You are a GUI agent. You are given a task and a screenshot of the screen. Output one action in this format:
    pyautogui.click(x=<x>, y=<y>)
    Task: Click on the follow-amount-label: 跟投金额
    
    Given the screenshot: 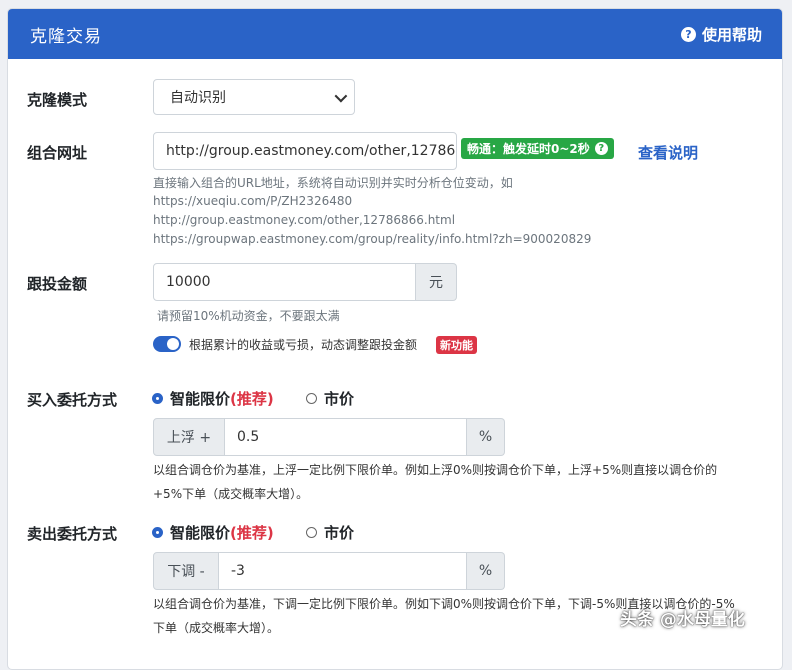 What is the action you would take?
    pyautogui.click(x=57, y=284)
    